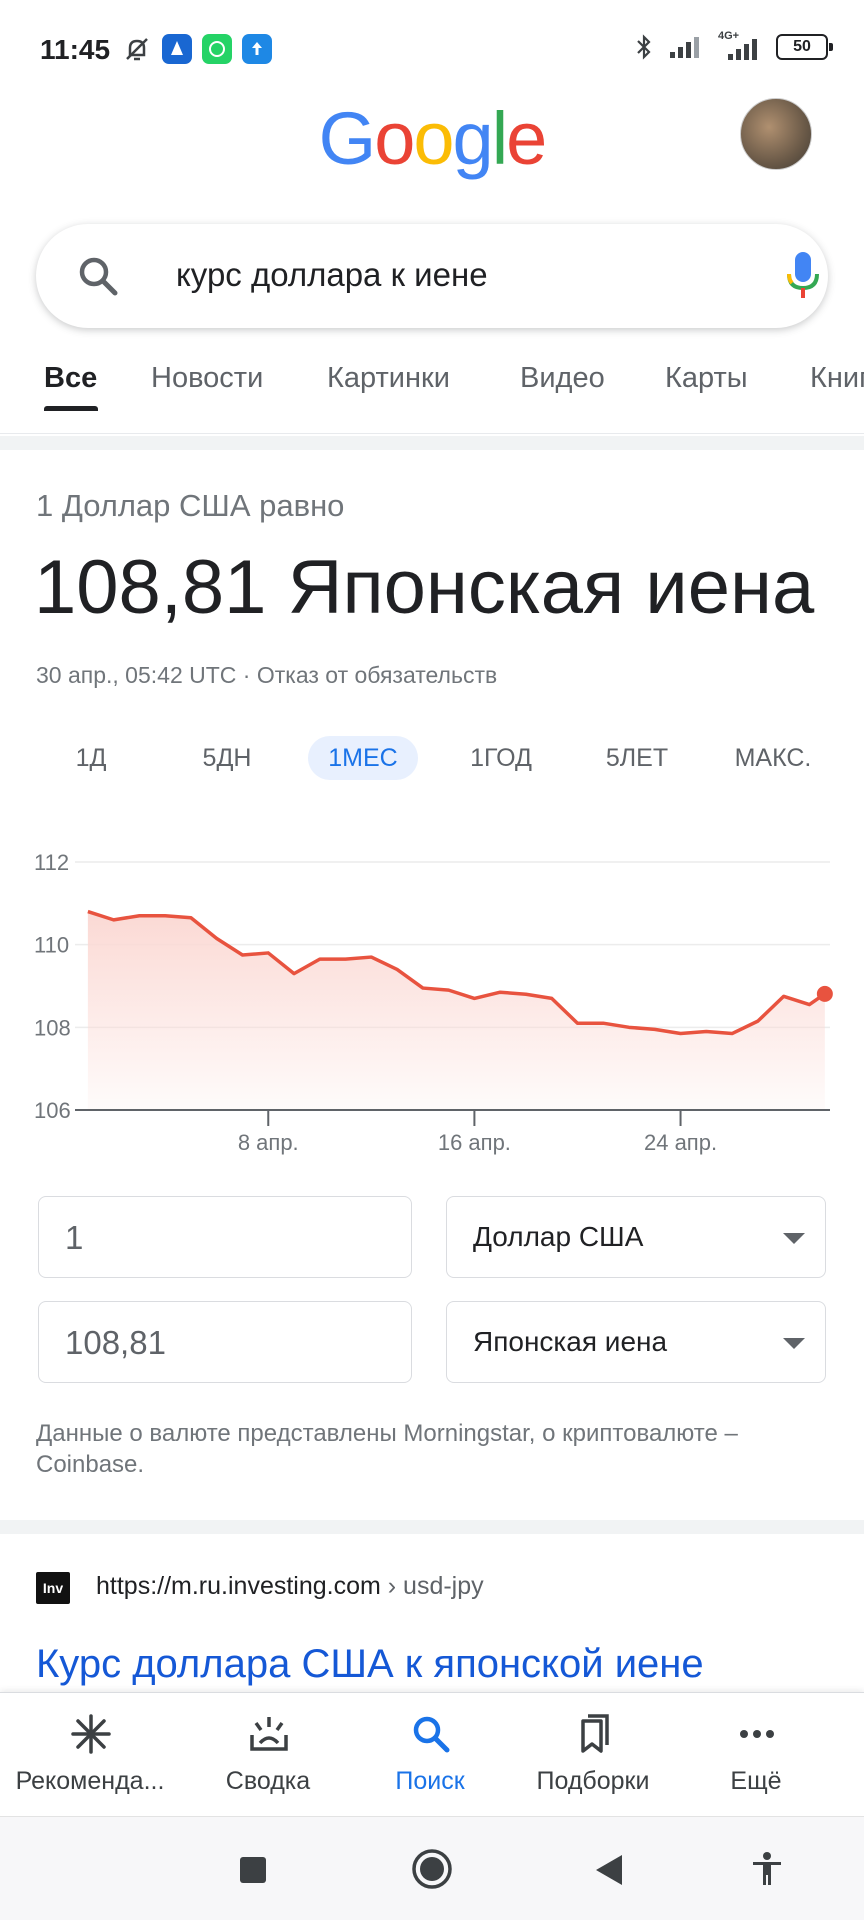 This screenshot has width=864, height=1920. I want to click on status-time: 11:45, so click(75, 49).